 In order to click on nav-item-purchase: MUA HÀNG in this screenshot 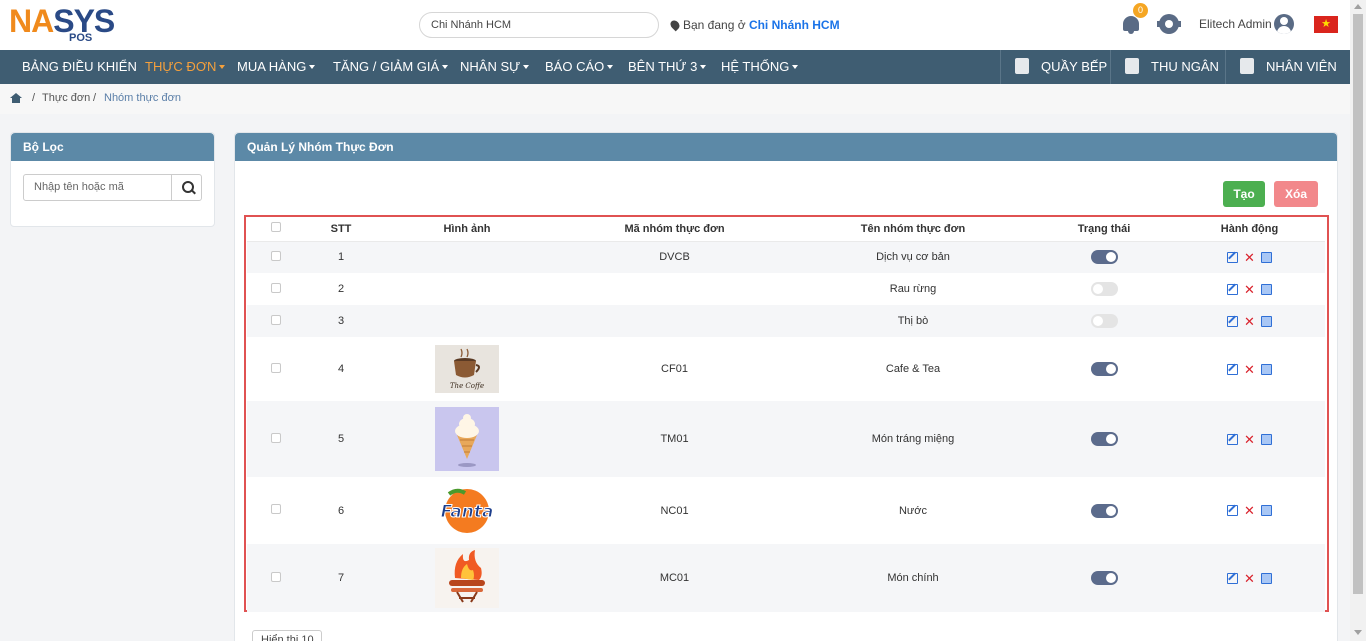, I will do `click(276, 67)`.